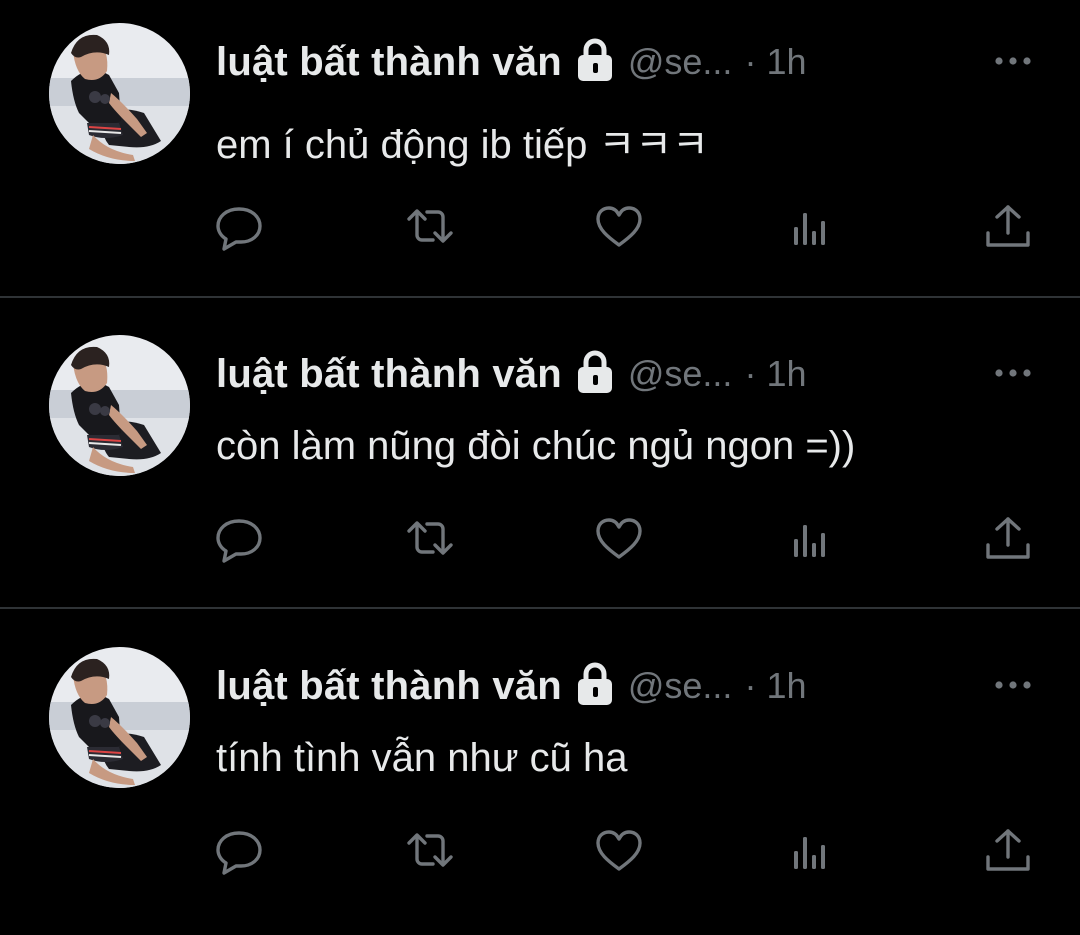  What do you see at coordinates (536, 446) in the screenshot?
I see `tweet-text: còn làm nũng đòi chúc ngủ ngon =))` at bounding box center [536, 446].